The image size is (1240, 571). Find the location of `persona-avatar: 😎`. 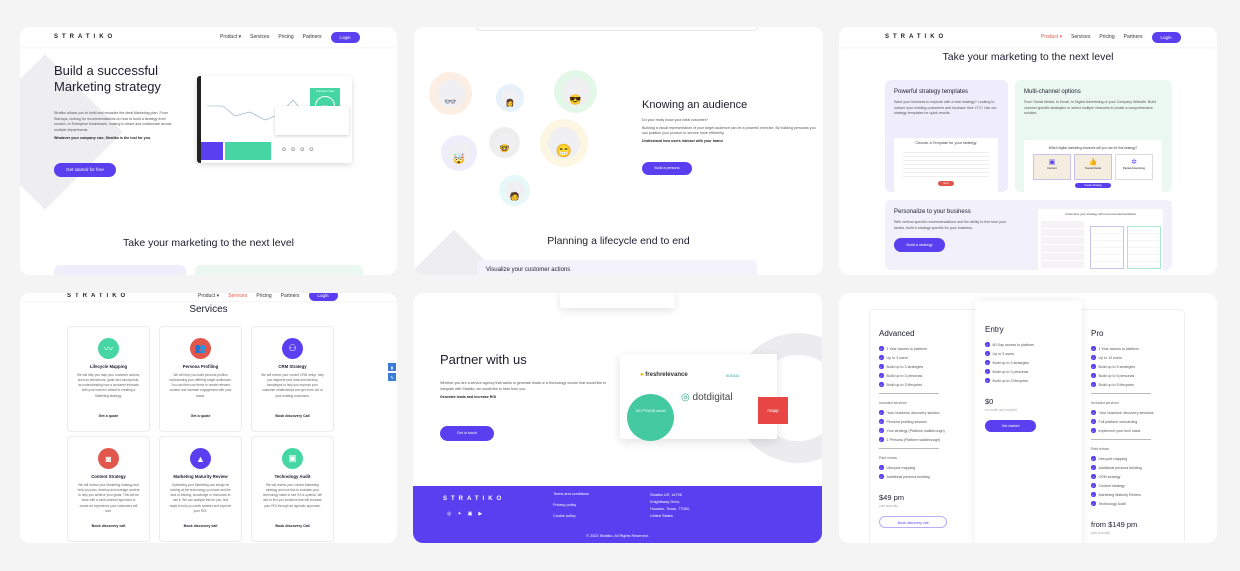

persona-avatar: 😎 is located at coordinates (575, 91).